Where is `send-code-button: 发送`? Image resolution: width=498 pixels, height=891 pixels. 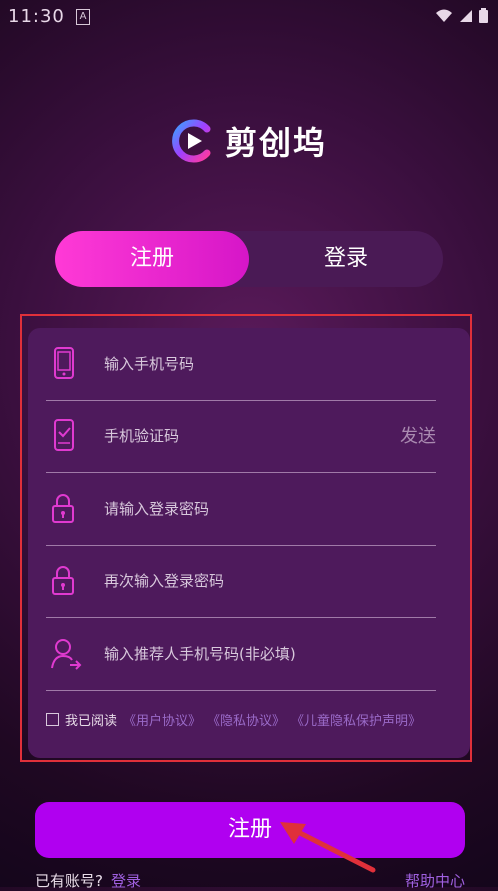
send-code-button: 发送 is located at coordinates (418, 435).